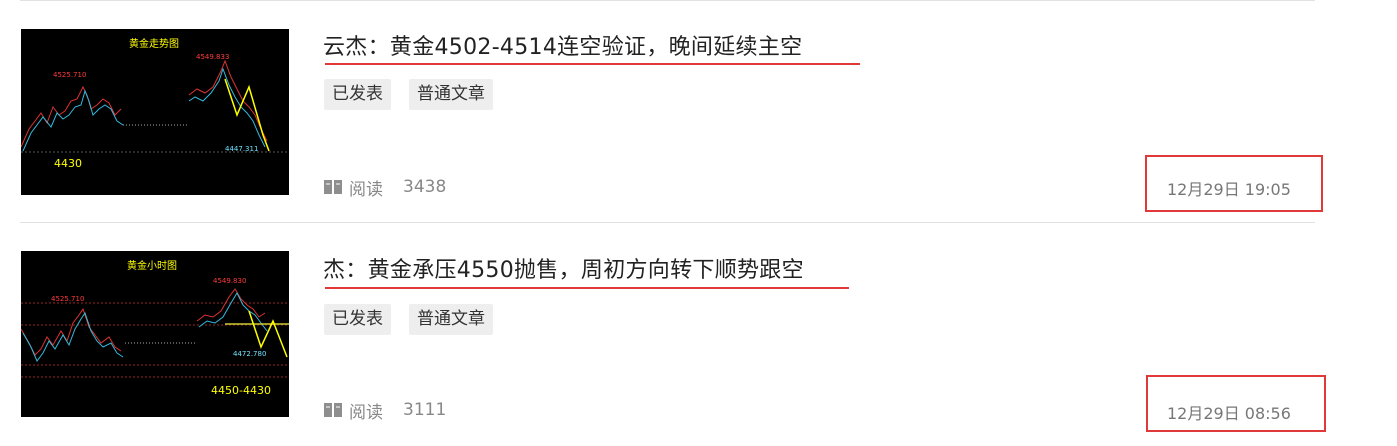 The width and height of the screenshot is (1397, 446). I want to click on thumb-support: 4430, so click(68, 163).